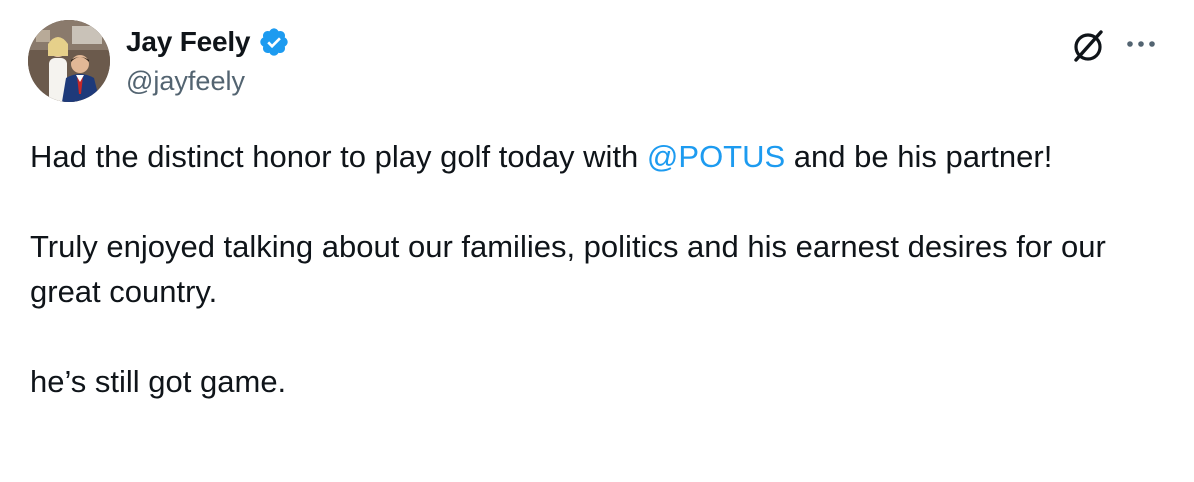 The height and width of the screenshot is (482, 1194). What do you see at coordinates (188, 42) in the screenshot?
I see `author-display-name: Jay Feely` at bounding box center [188, 42].